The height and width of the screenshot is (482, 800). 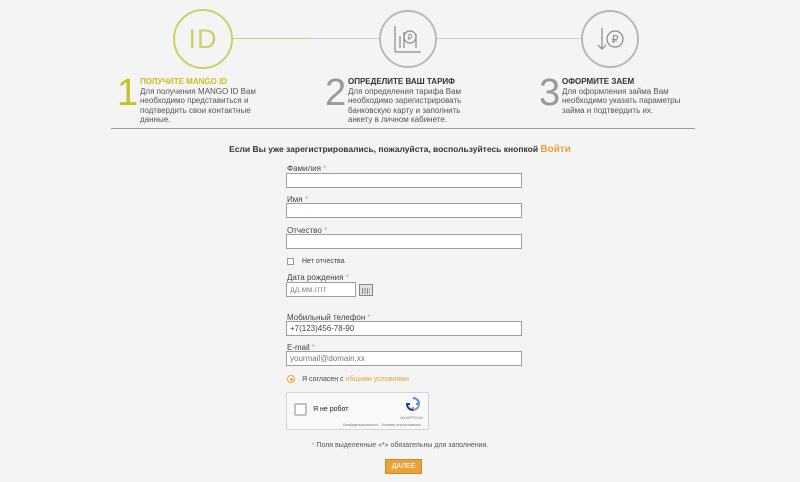 What do you see at coordinates (401, 81) in the screenshot?
I see `step-title: ОПРЕДЕЛИТЕ ВАШ ТАРИФ` at bounding box center [401, 81].